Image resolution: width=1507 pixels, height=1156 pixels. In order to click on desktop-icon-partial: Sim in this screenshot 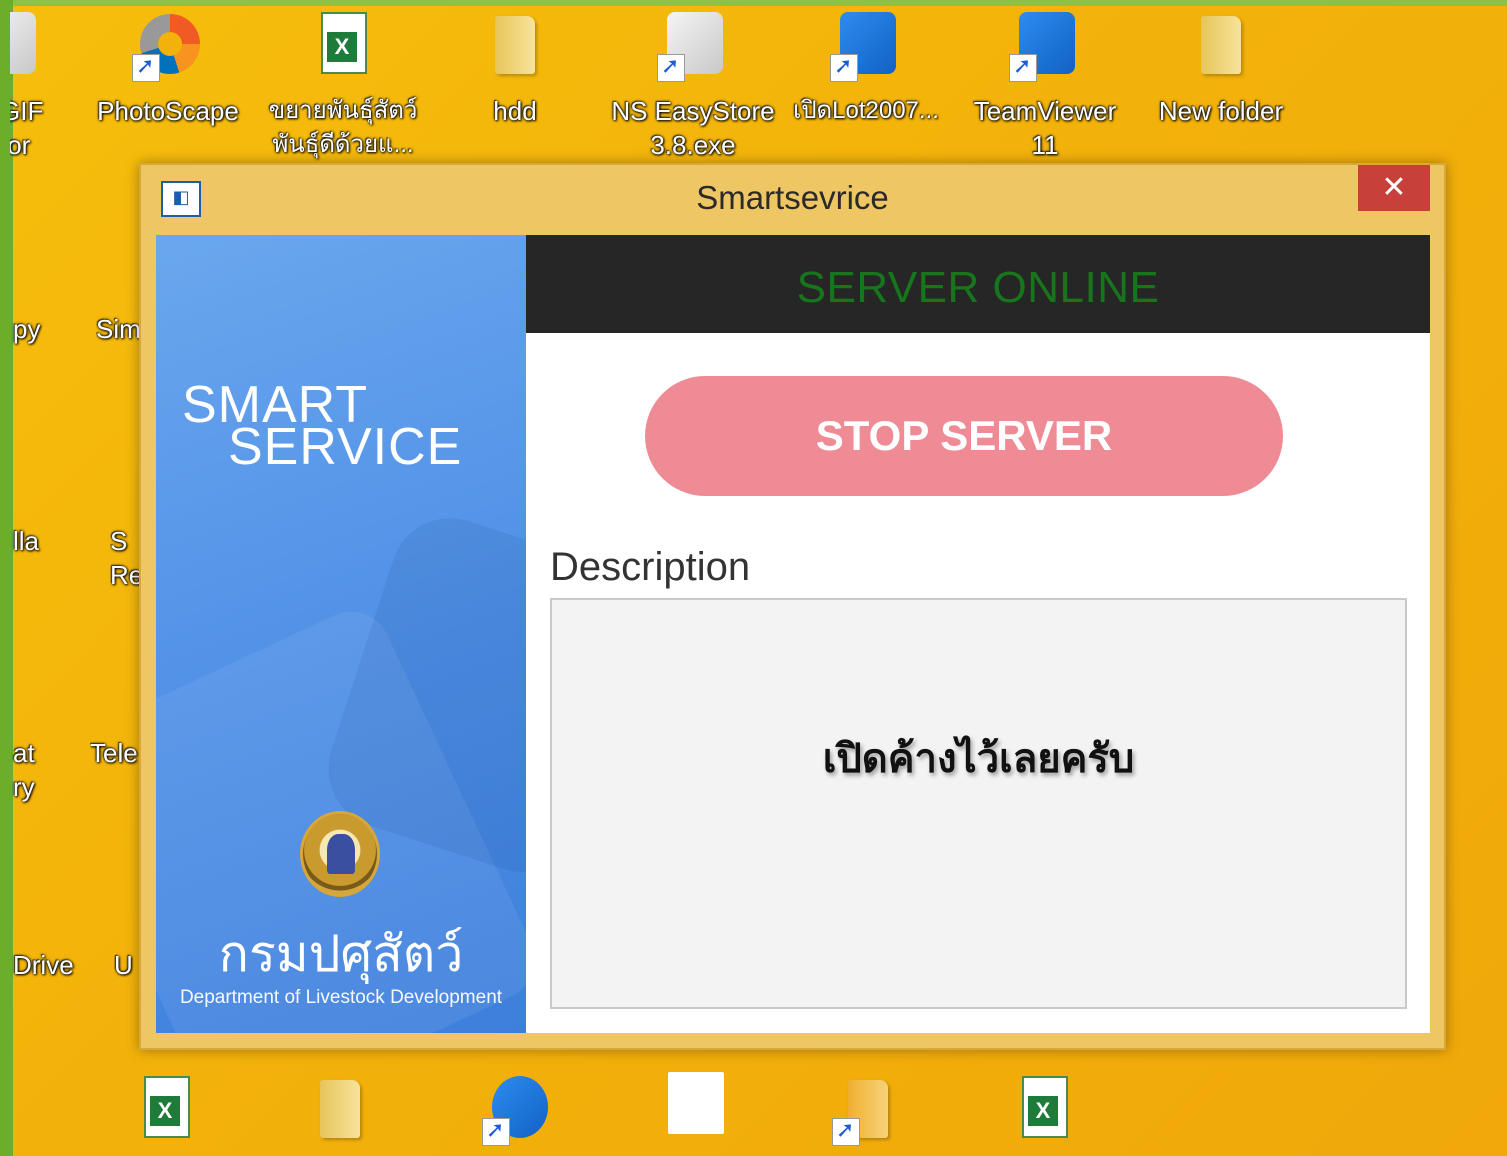, I will do `click(118, 323)`.